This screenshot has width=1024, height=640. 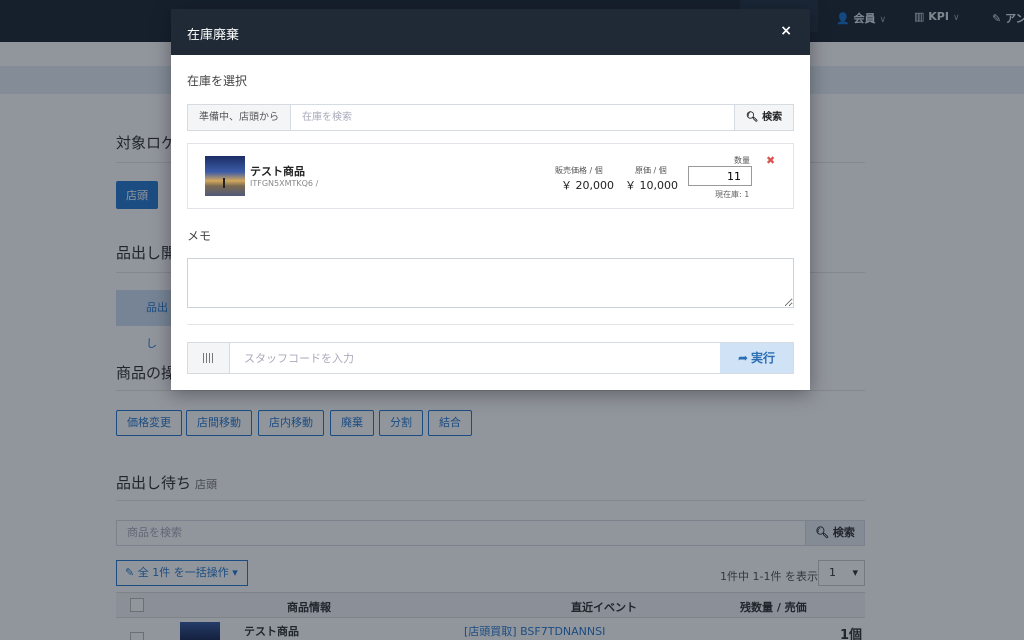 I want to click on cost-value: ￥ 10,000, so click(x=651, y=185).